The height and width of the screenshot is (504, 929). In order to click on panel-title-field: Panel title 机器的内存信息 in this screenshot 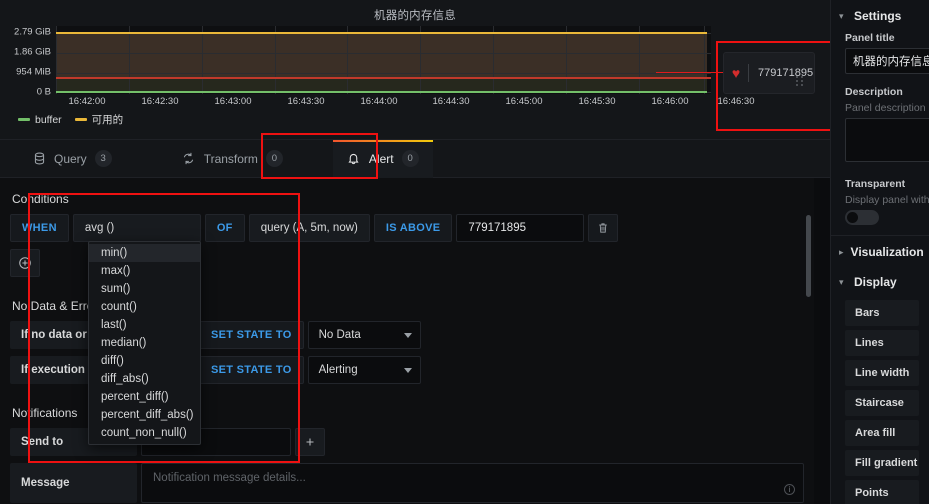, I will do `click(880, 52)`.